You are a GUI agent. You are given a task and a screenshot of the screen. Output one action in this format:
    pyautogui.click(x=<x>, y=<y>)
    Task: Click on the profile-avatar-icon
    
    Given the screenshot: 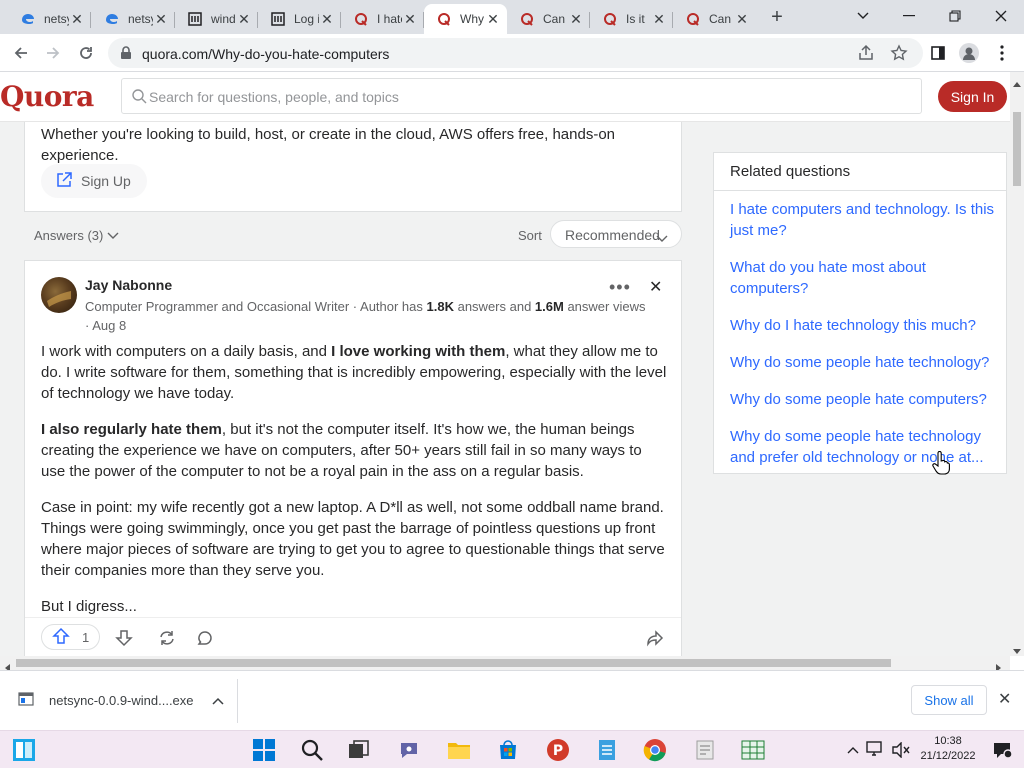 What is the action you would take?
    pyautogui.click(x=969, y=53)
    